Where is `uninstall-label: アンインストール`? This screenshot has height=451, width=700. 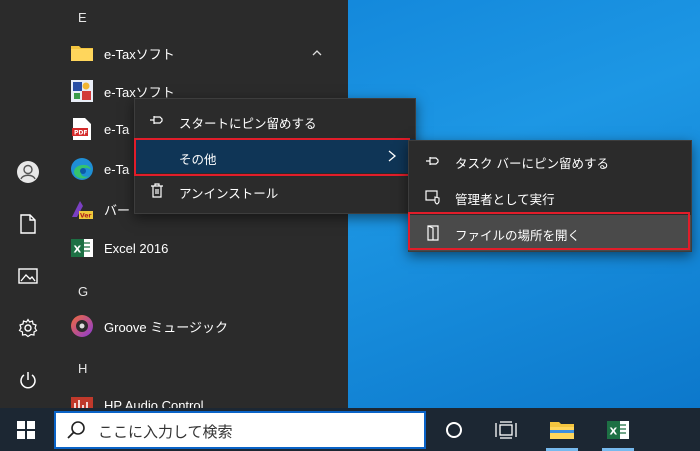 uninstall-label: アンインストール is located at coordinates (229, 193).